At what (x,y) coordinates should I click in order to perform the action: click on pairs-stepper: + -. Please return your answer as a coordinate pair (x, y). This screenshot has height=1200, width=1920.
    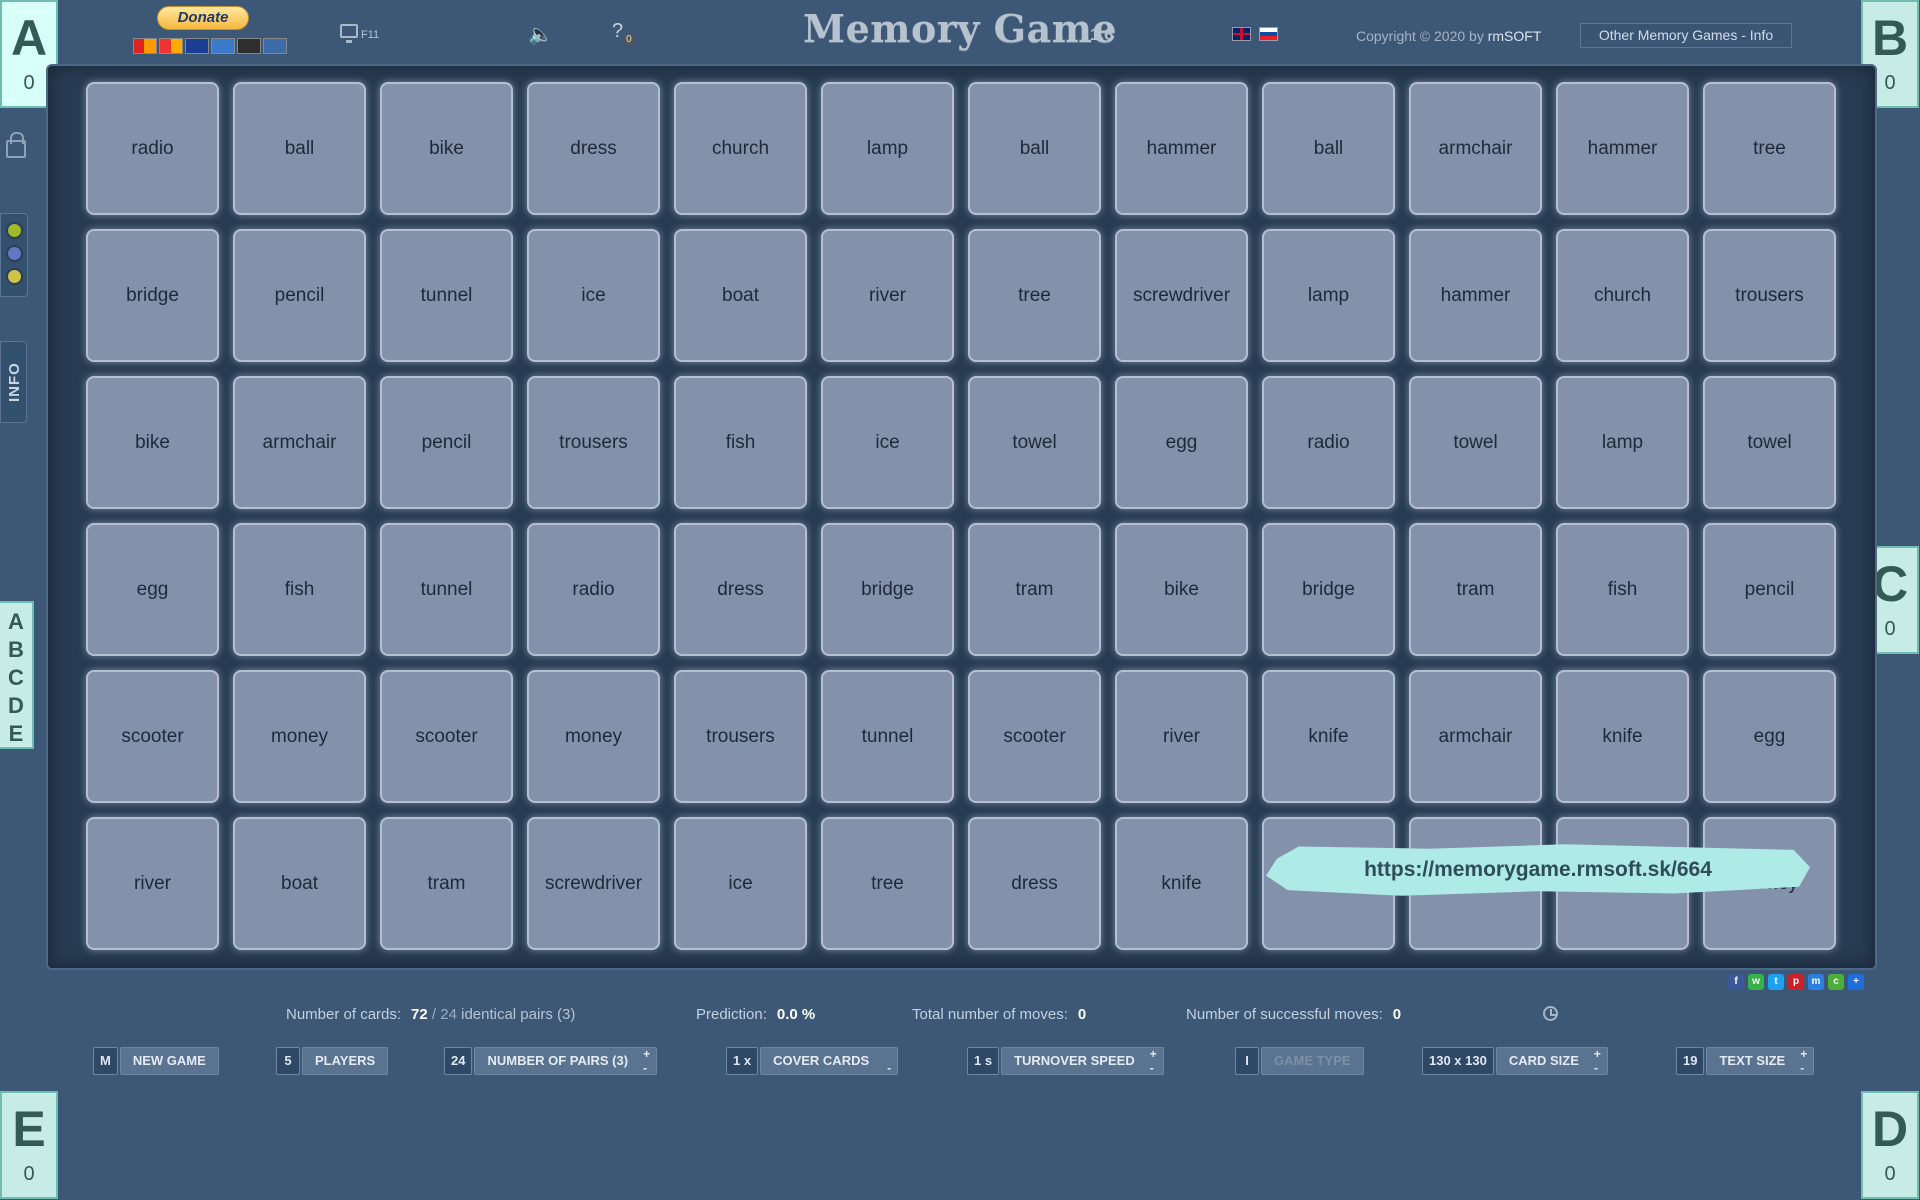
    Looking at the image, I should click on (646, 1061).